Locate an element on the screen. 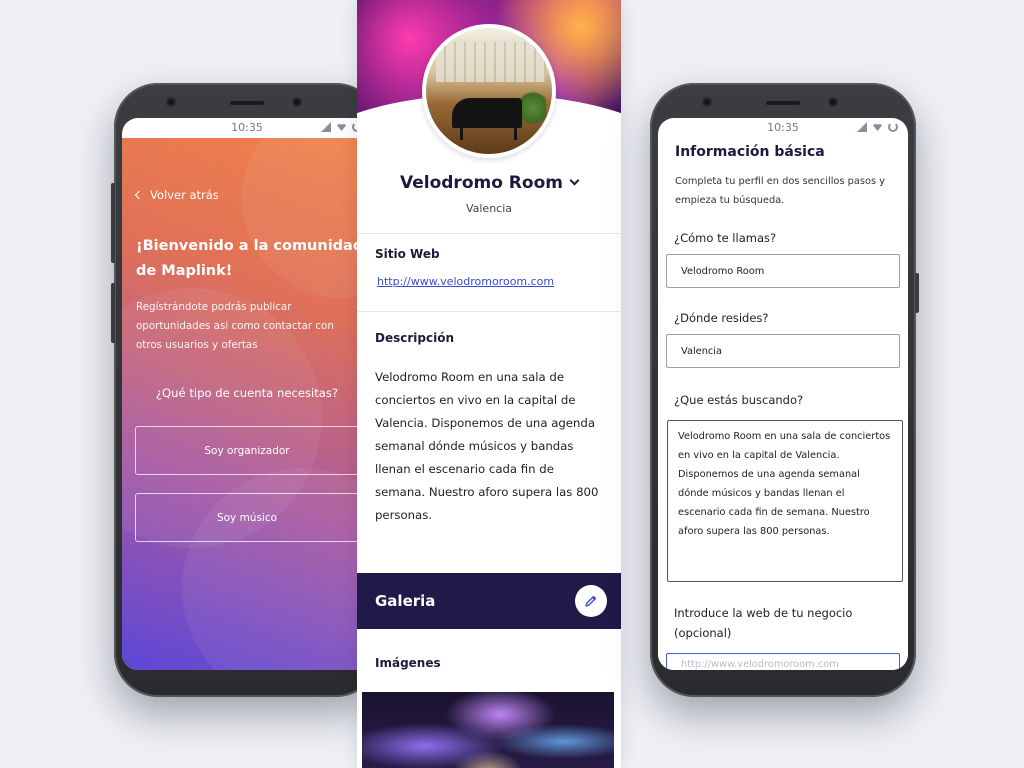 This screenshot has width=1024, height=768. battery-icon is located at coordinates (893, 127).